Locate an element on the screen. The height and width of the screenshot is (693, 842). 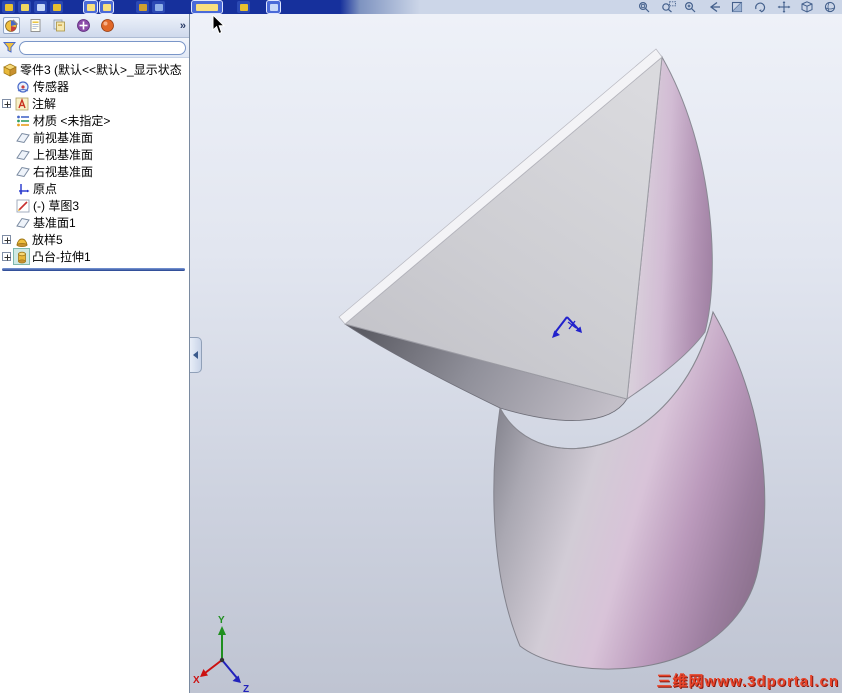
tree-item-label: 凸台-拉伸1 is located at coordinates (61, 257).